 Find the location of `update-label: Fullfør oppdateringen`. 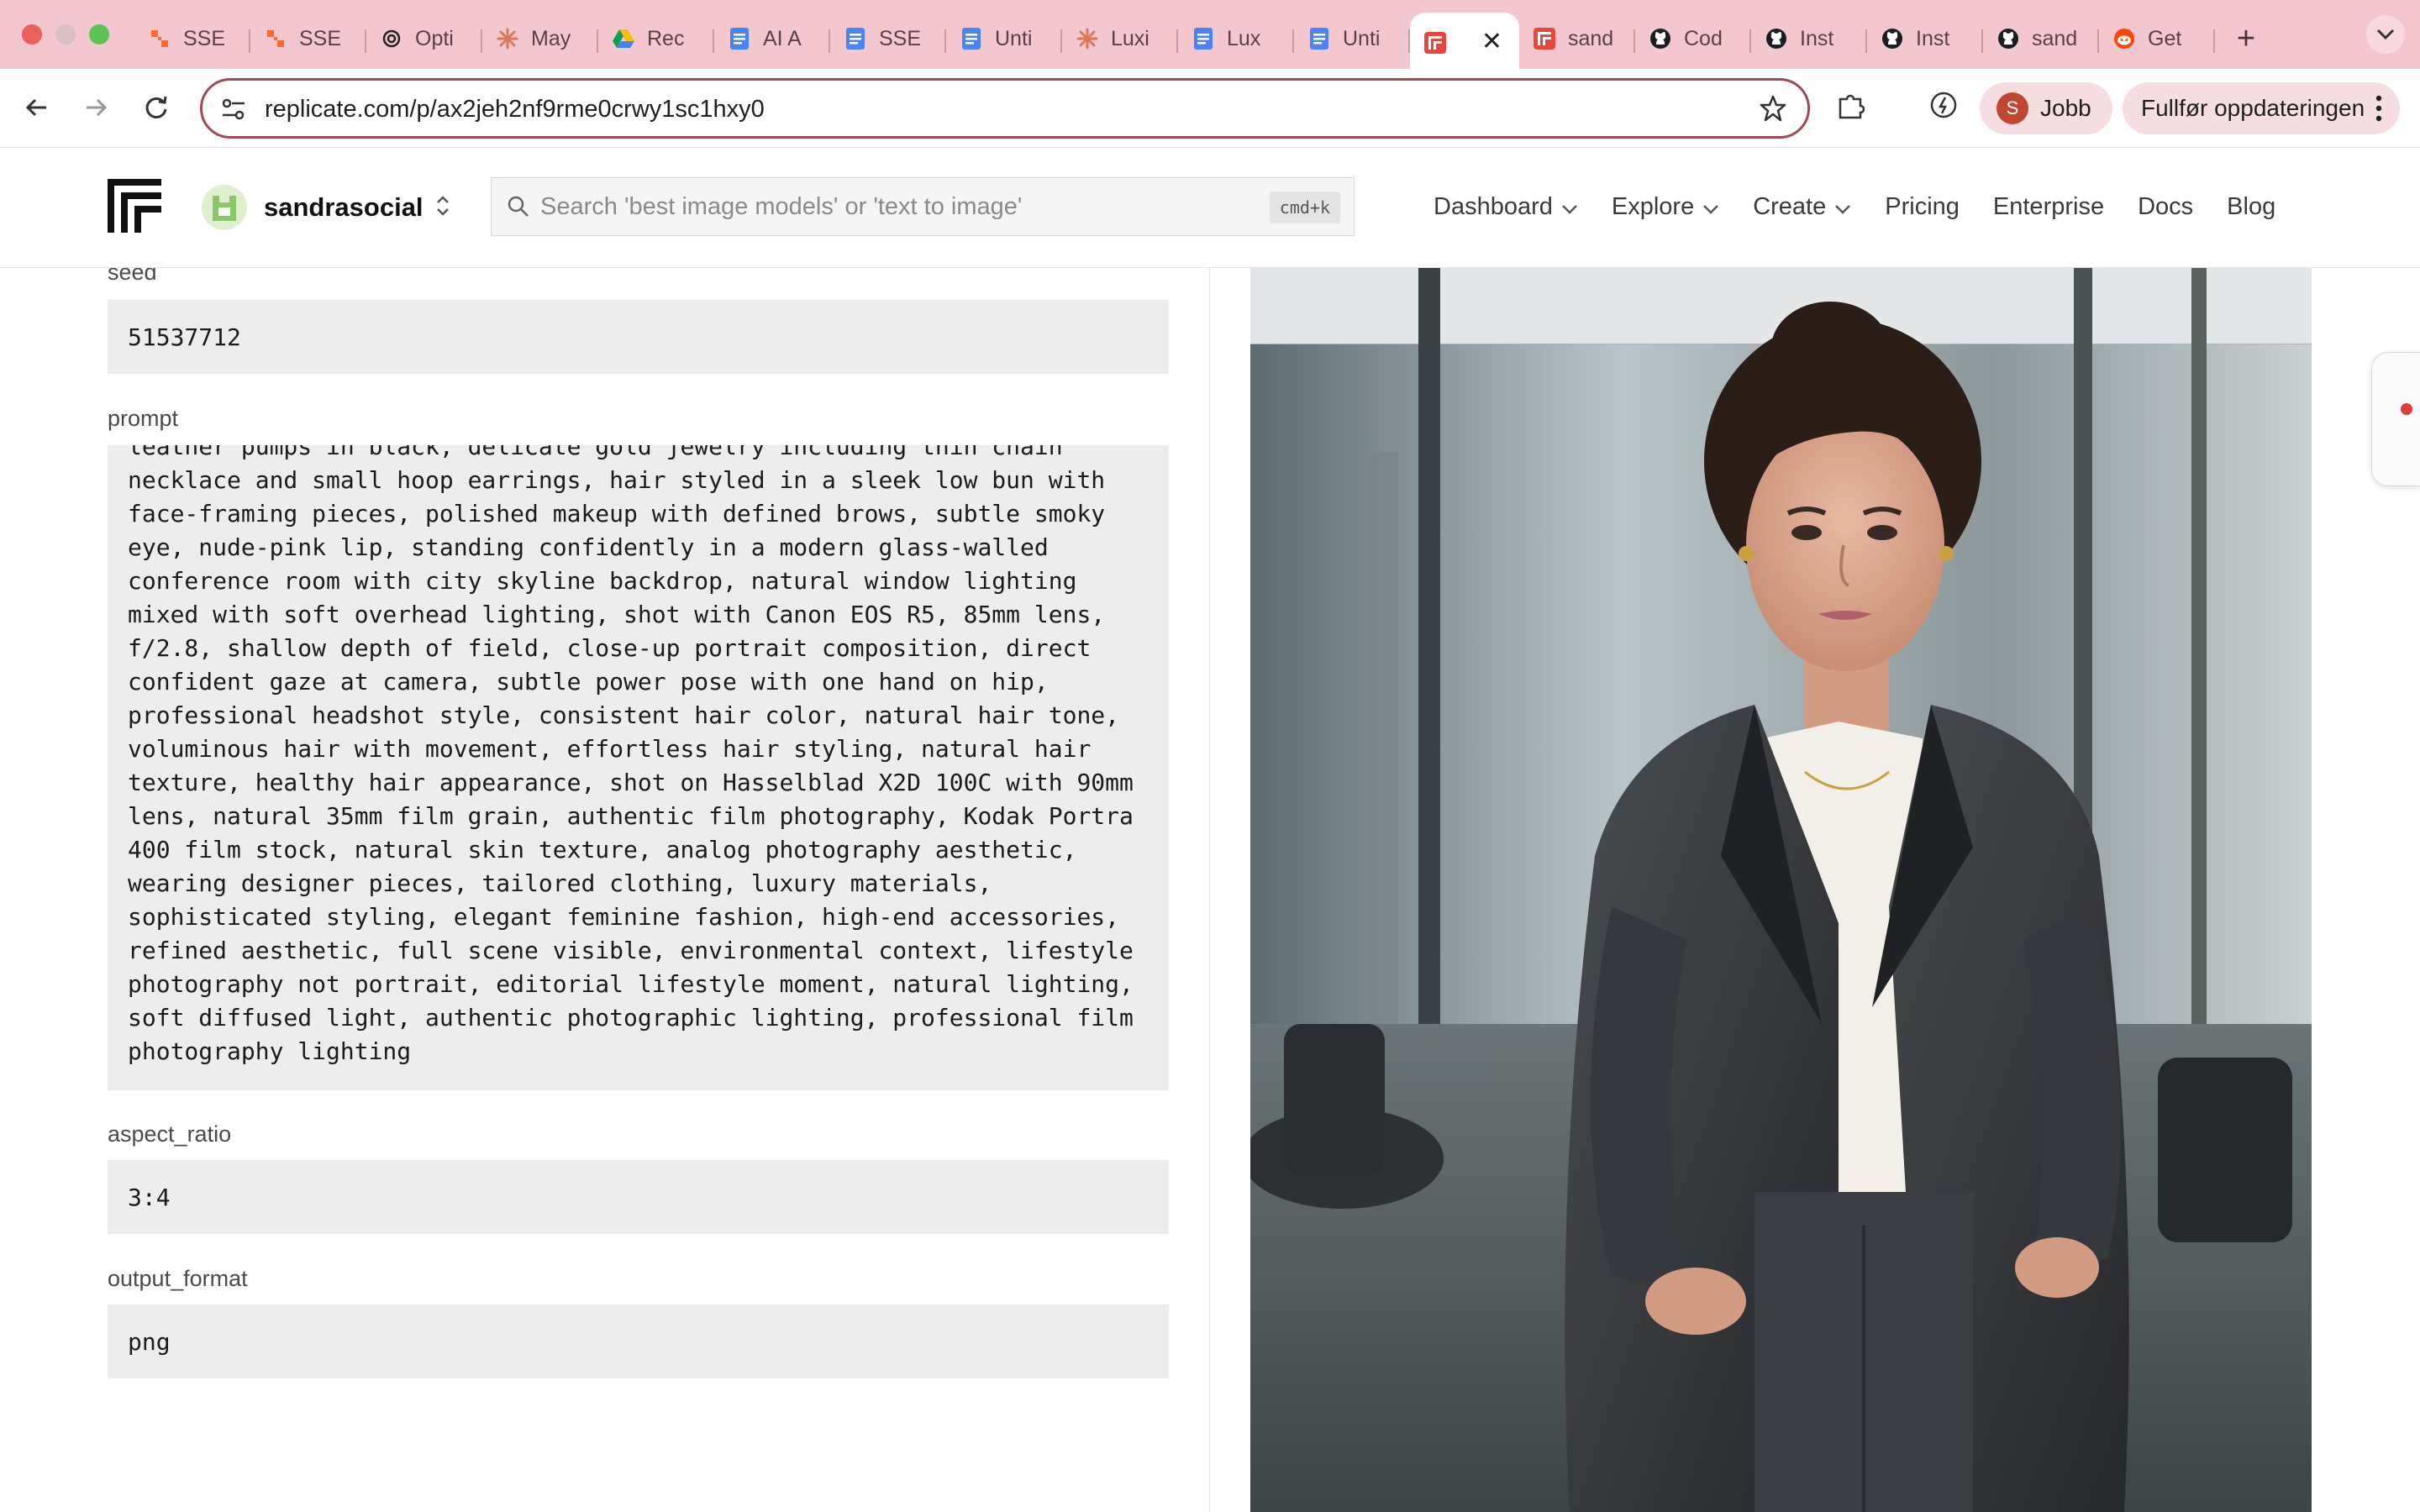

update-label: Fullfør oppdateringen is located at coordinates (2253, 108).